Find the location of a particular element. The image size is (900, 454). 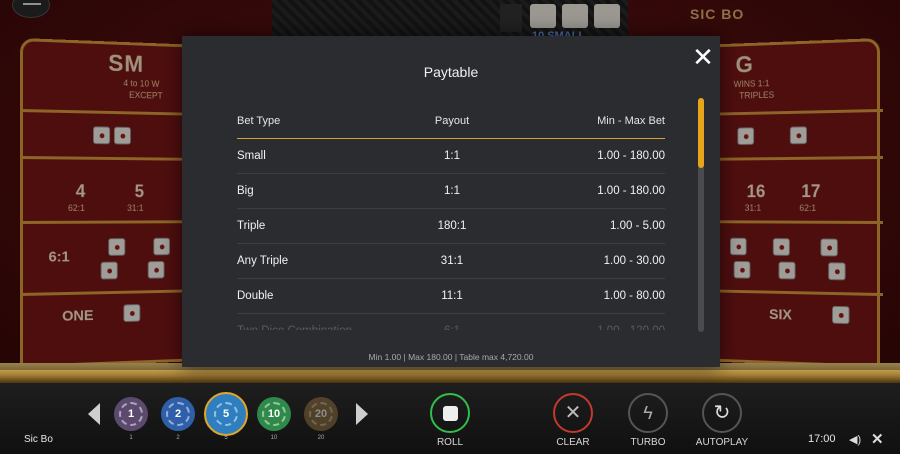

chip-value: 2 is located at coordinates (178, 414).